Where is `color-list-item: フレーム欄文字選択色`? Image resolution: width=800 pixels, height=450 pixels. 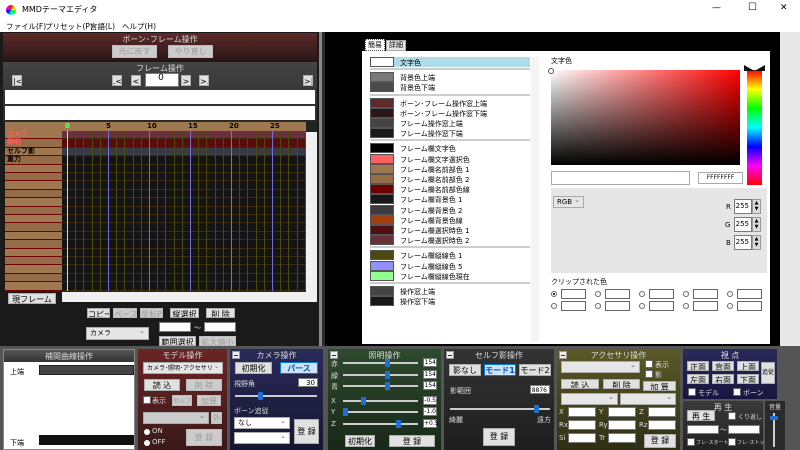
color-list-item: フレーム欄文字選択色 is located at coordinates (450, 158).